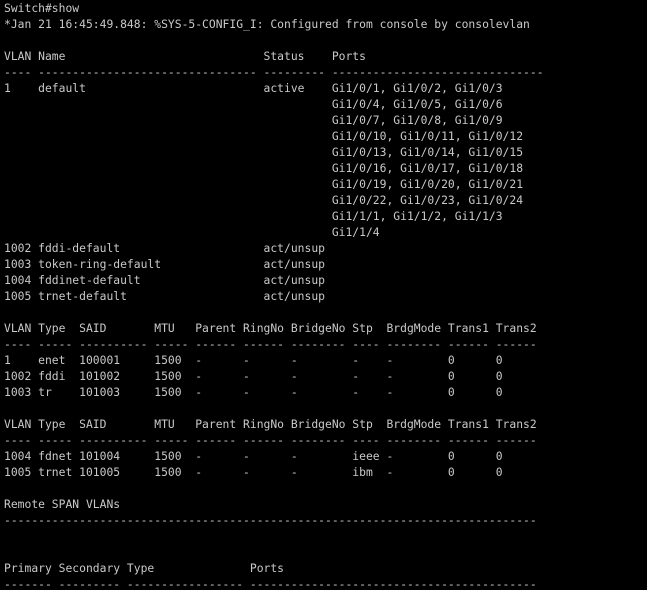  I want to click on console-line: 1002 fddi-default act/unsup, so click(164, 248).